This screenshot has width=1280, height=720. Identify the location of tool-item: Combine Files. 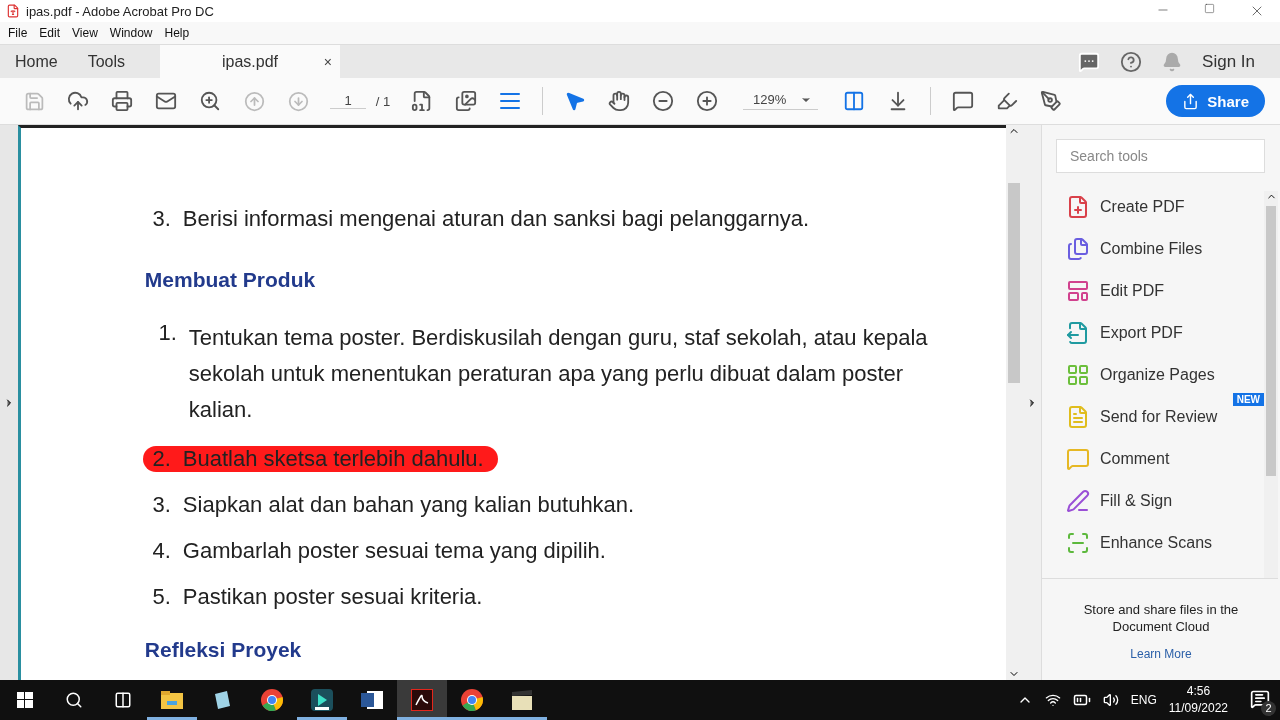
(1165, 249).